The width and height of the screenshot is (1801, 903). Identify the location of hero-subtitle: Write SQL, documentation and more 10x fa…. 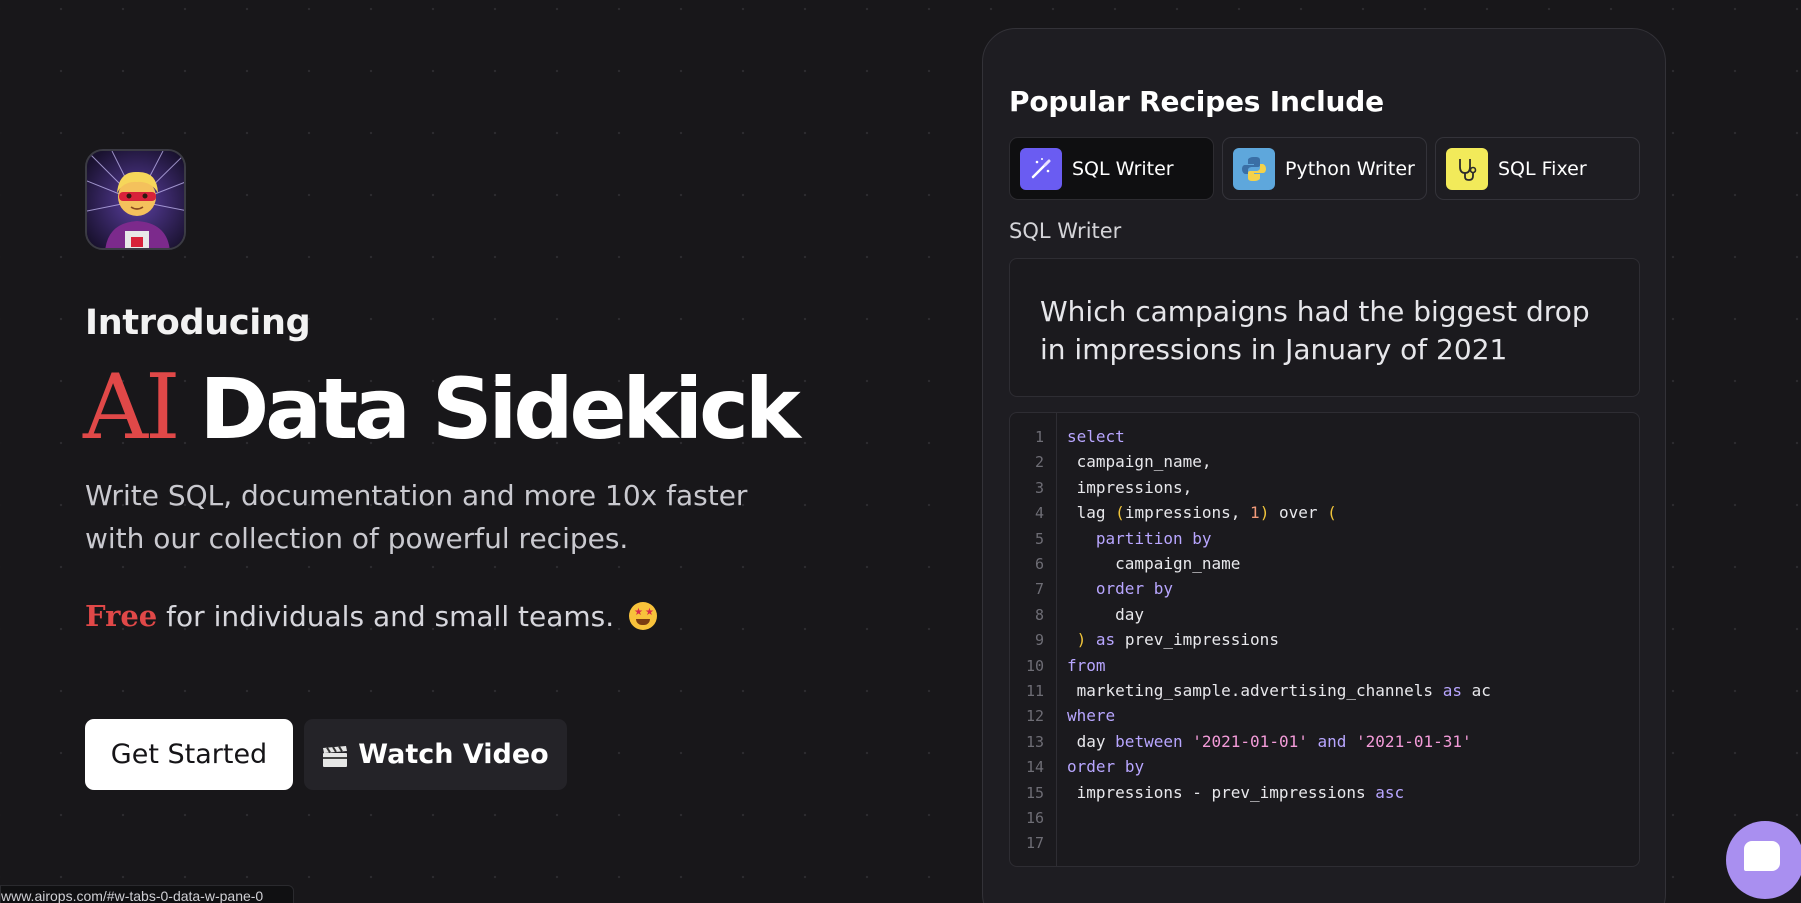
(416, 517).